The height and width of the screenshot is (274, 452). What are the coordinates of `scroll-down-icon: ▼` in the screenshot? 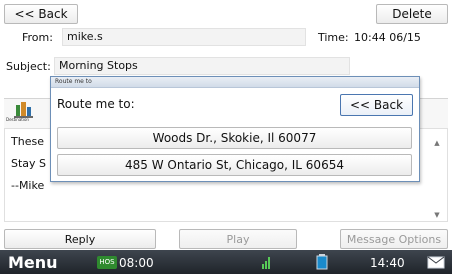 It's located at (437, 215).